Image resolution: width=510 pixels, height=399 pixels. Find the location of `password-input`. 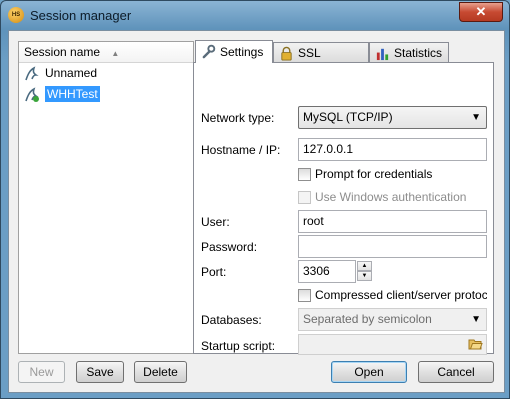

password-input is located at coordinates (392, 246).